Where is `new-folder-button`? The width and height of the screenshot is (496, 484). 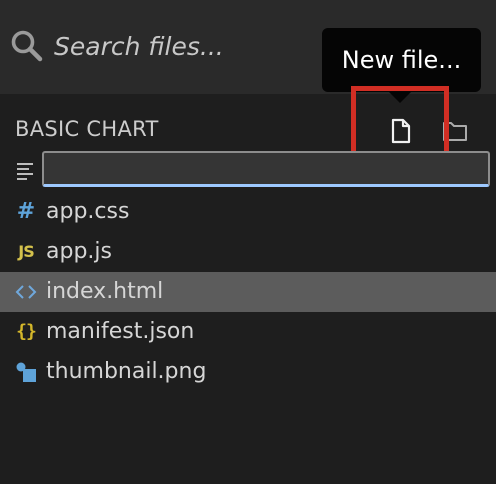 new-folder-button is located at coordinates (455, 131).